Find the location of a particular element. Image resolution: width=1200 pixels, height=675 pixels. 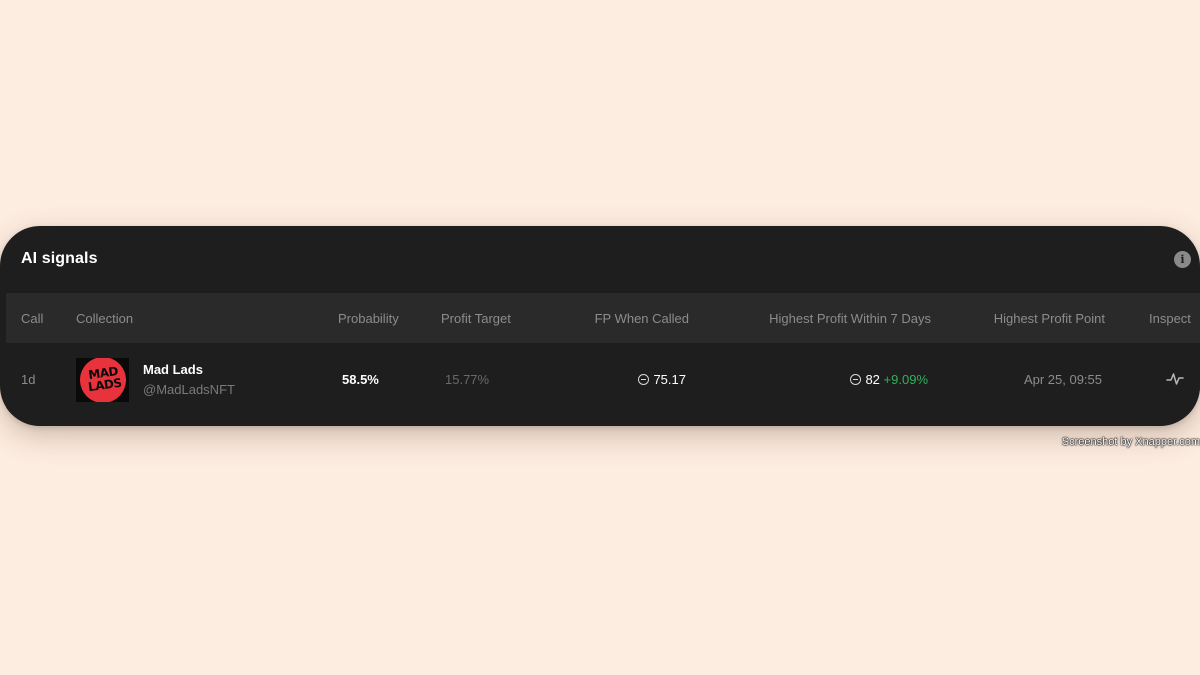

header-probability: Probability is located at coordinates (368, 318).